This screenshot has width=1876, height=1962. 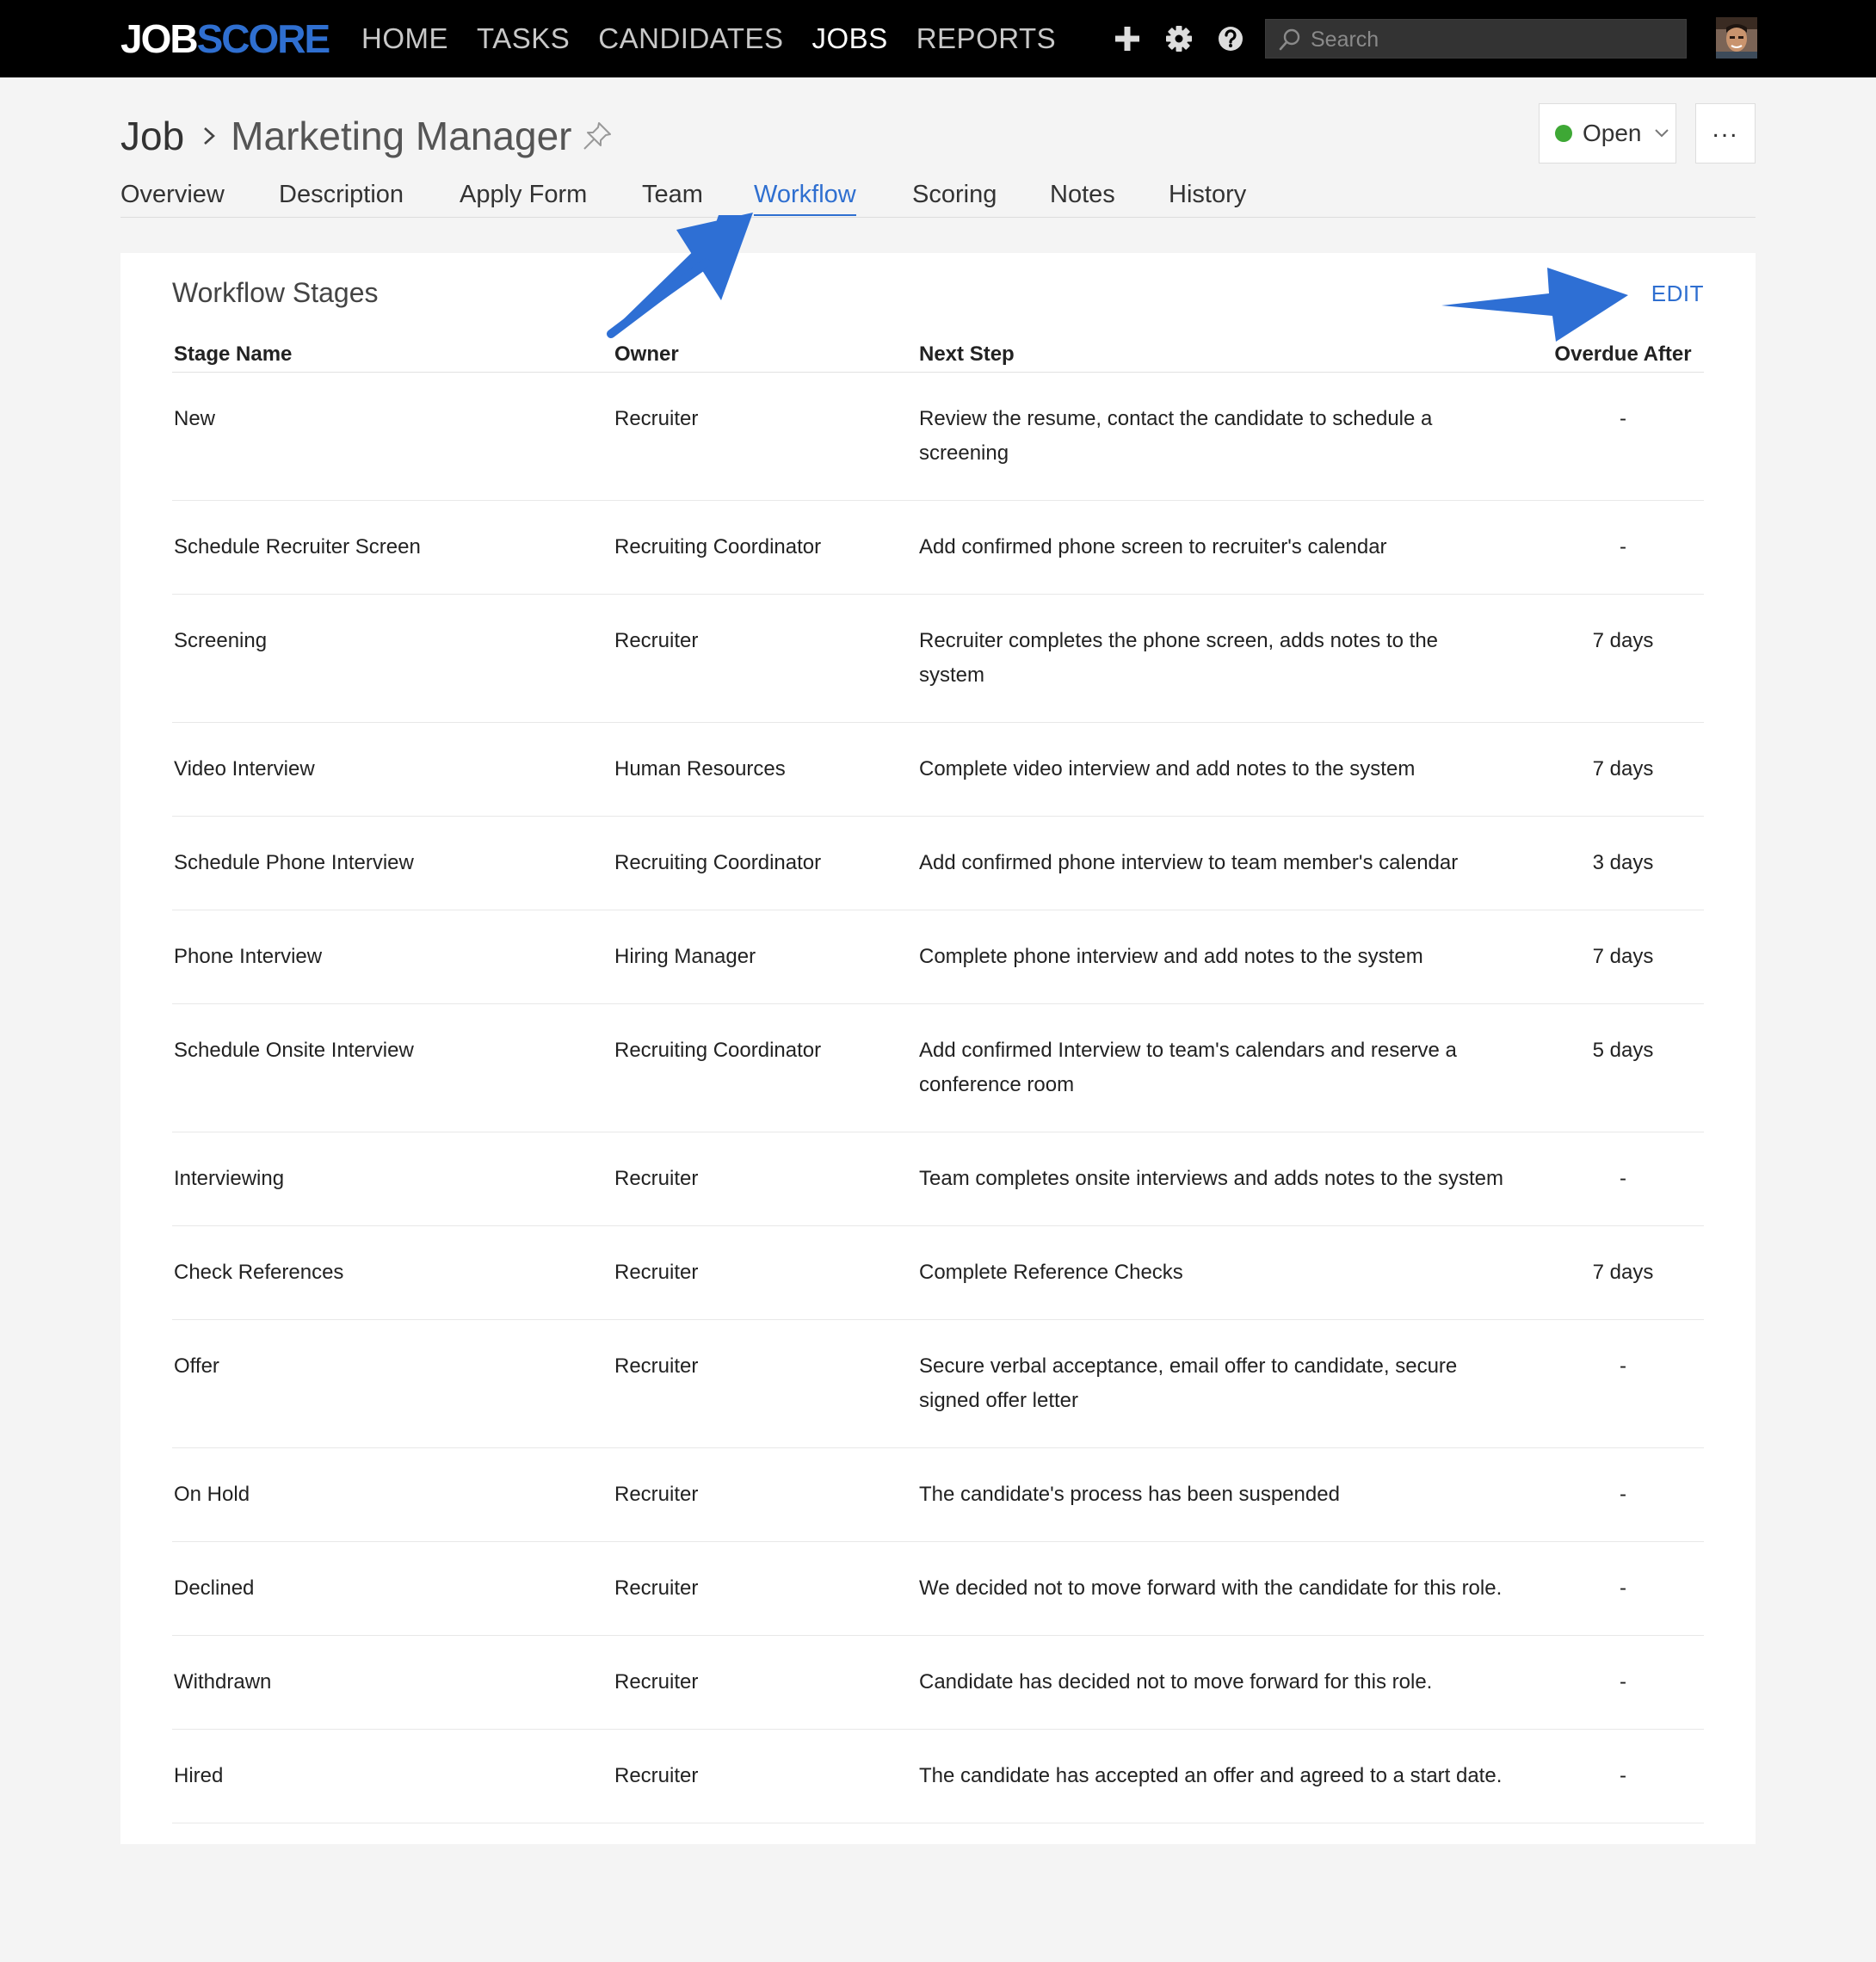 What do you see at coordinates (524, 38) in the screenshot?
I see `nav-item-tasks: TASKS` at bounding box center [524, 38].